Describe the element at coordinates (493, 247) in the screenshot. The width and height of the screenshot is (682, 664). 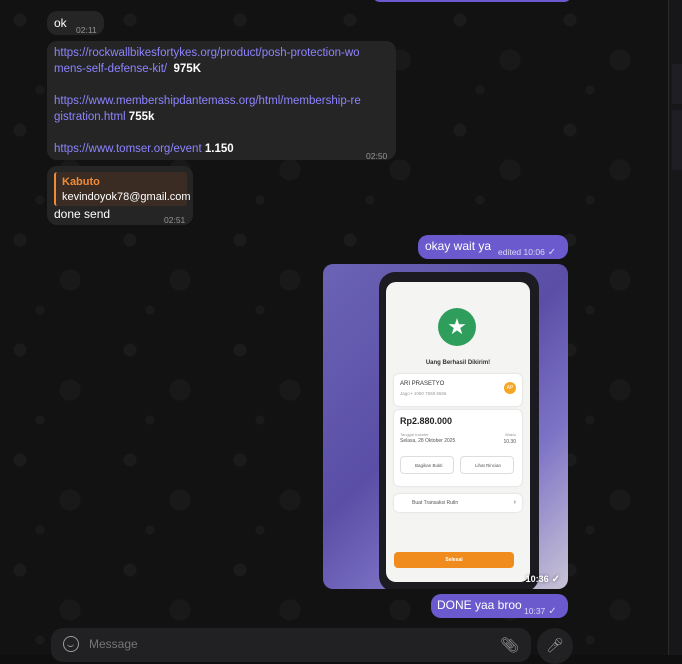
I see `outgoing-message-wait: okay wait ya edited 10:06 ✓` at that location.